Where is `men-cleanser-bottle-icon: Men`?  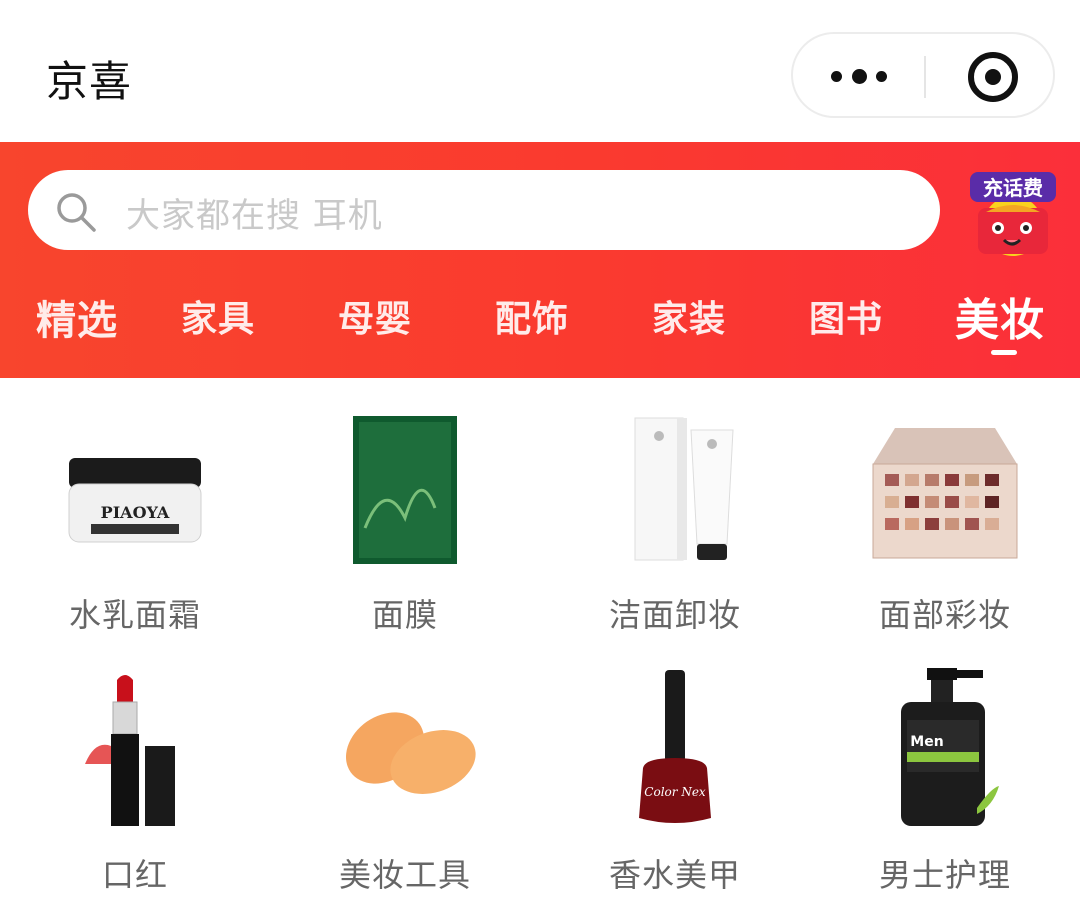 men-cleanser-bottle-icon: Men is located at coordinates (950, 747).